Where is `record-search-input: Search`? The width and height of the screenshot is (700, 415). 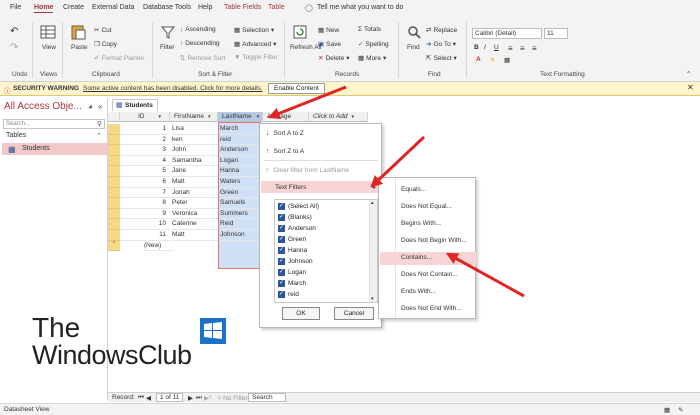 record-search-input: Search is located at coordinates (267, 397).